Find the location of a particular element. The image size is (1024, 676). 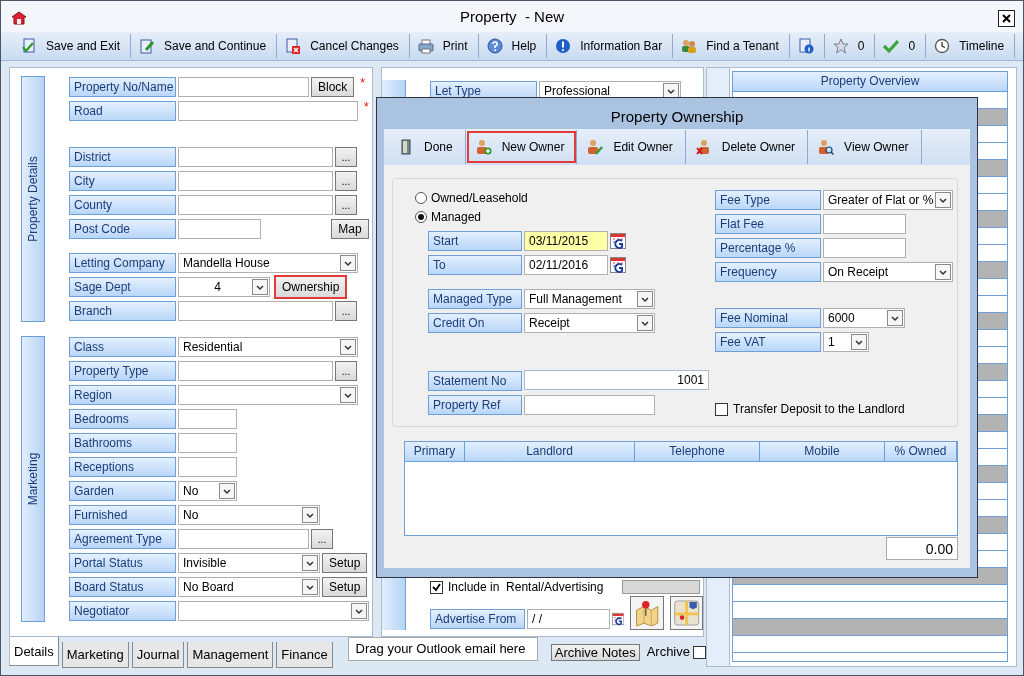

toolbar-button: Print is located at coordinates (444, 45).